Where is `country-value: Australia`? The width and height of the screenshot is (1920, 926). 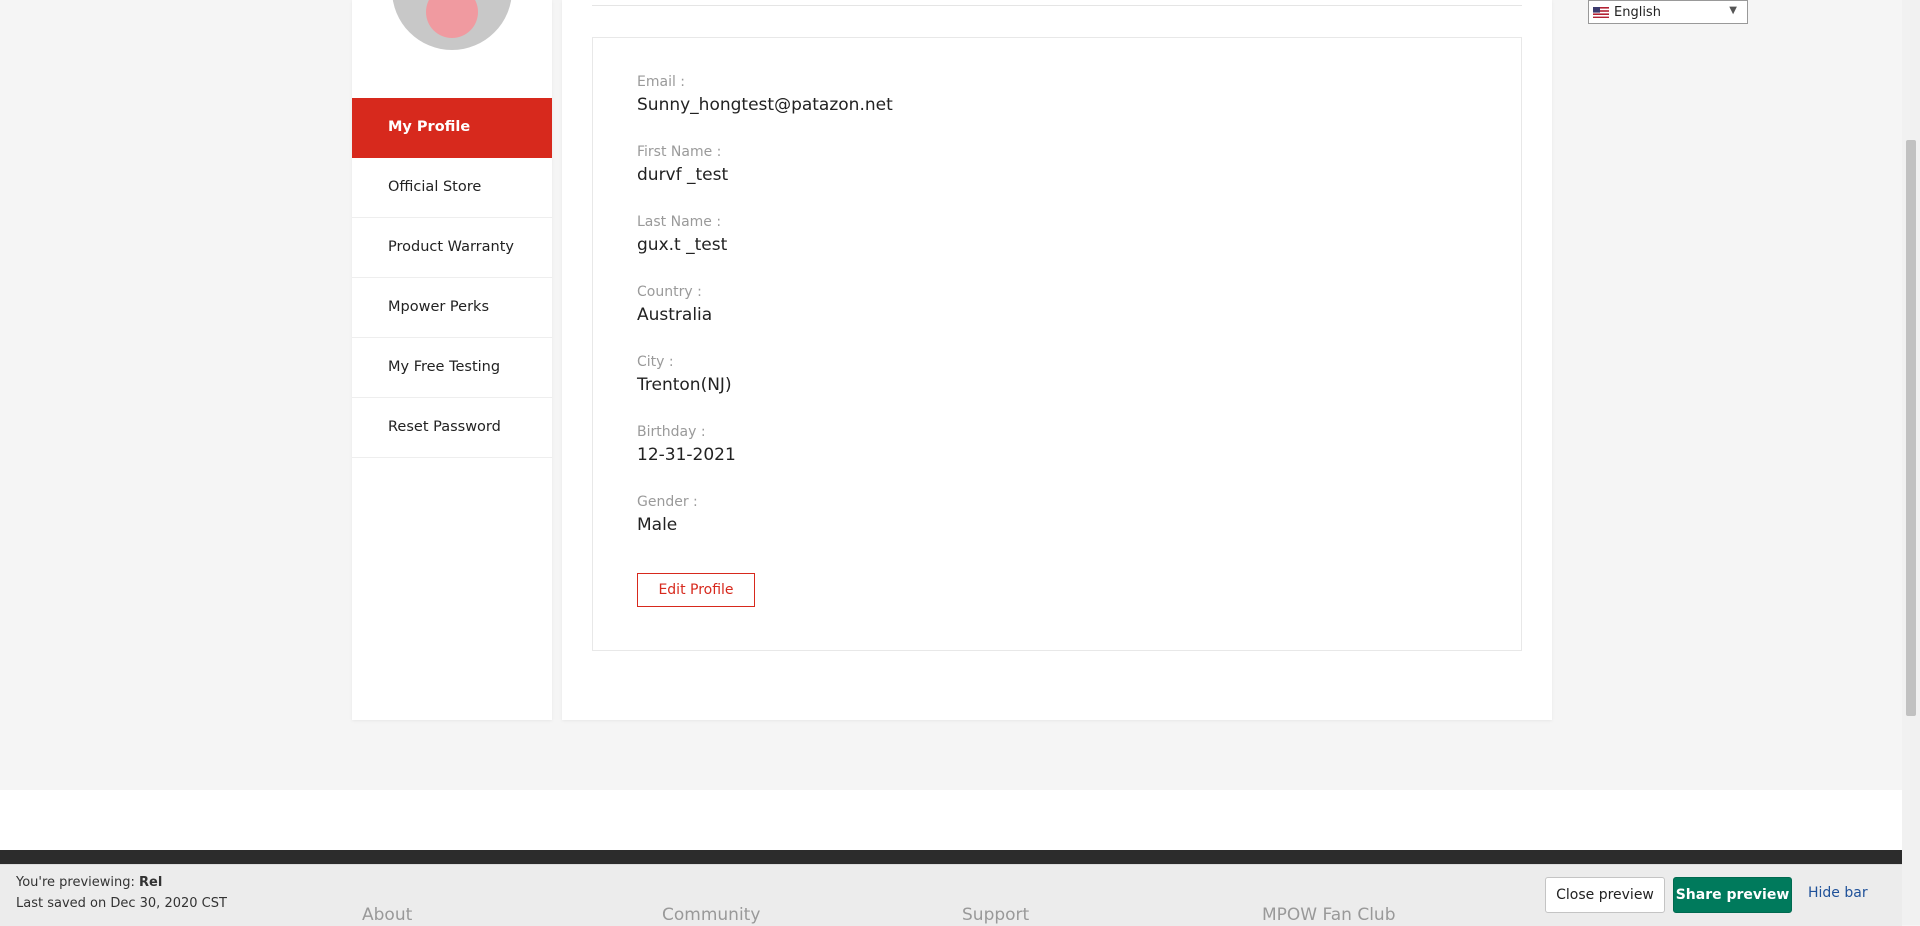 country-value: Australia is located at coordinates (675, 315).